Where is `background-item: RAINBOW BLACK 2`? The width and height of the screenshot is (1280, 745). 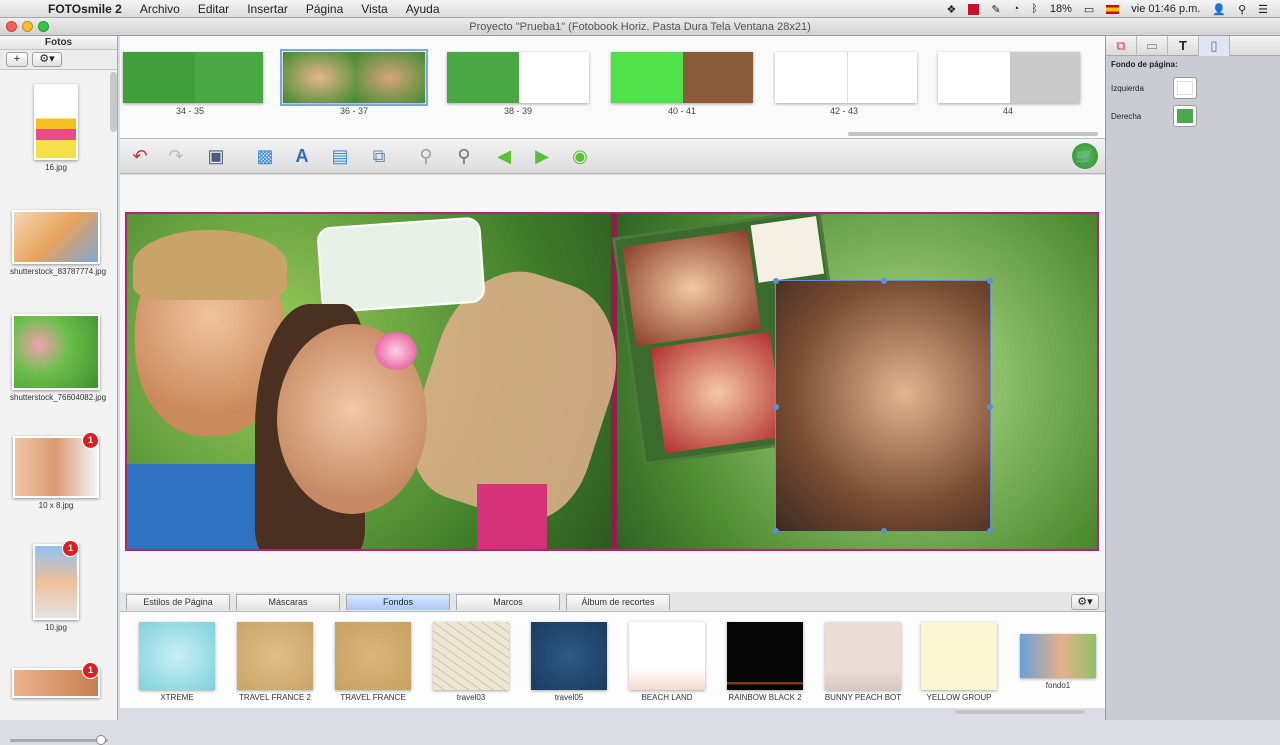 background-item: RAINBOW BLACK 2 is located at coordinates (765, 662).